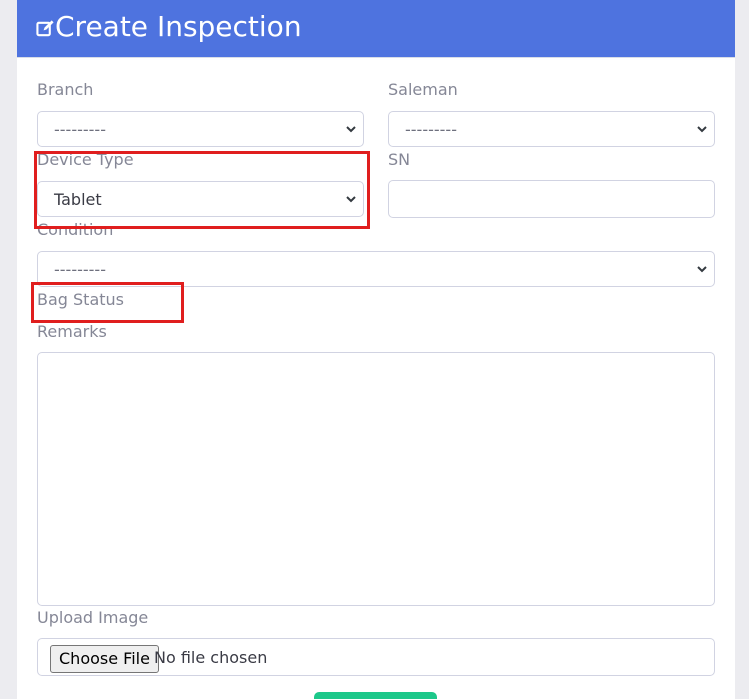  What do you see at coordinates (107, 302) in the screenshot?
I see `annotation-box-bag-status` at bounding box center [107, 302].